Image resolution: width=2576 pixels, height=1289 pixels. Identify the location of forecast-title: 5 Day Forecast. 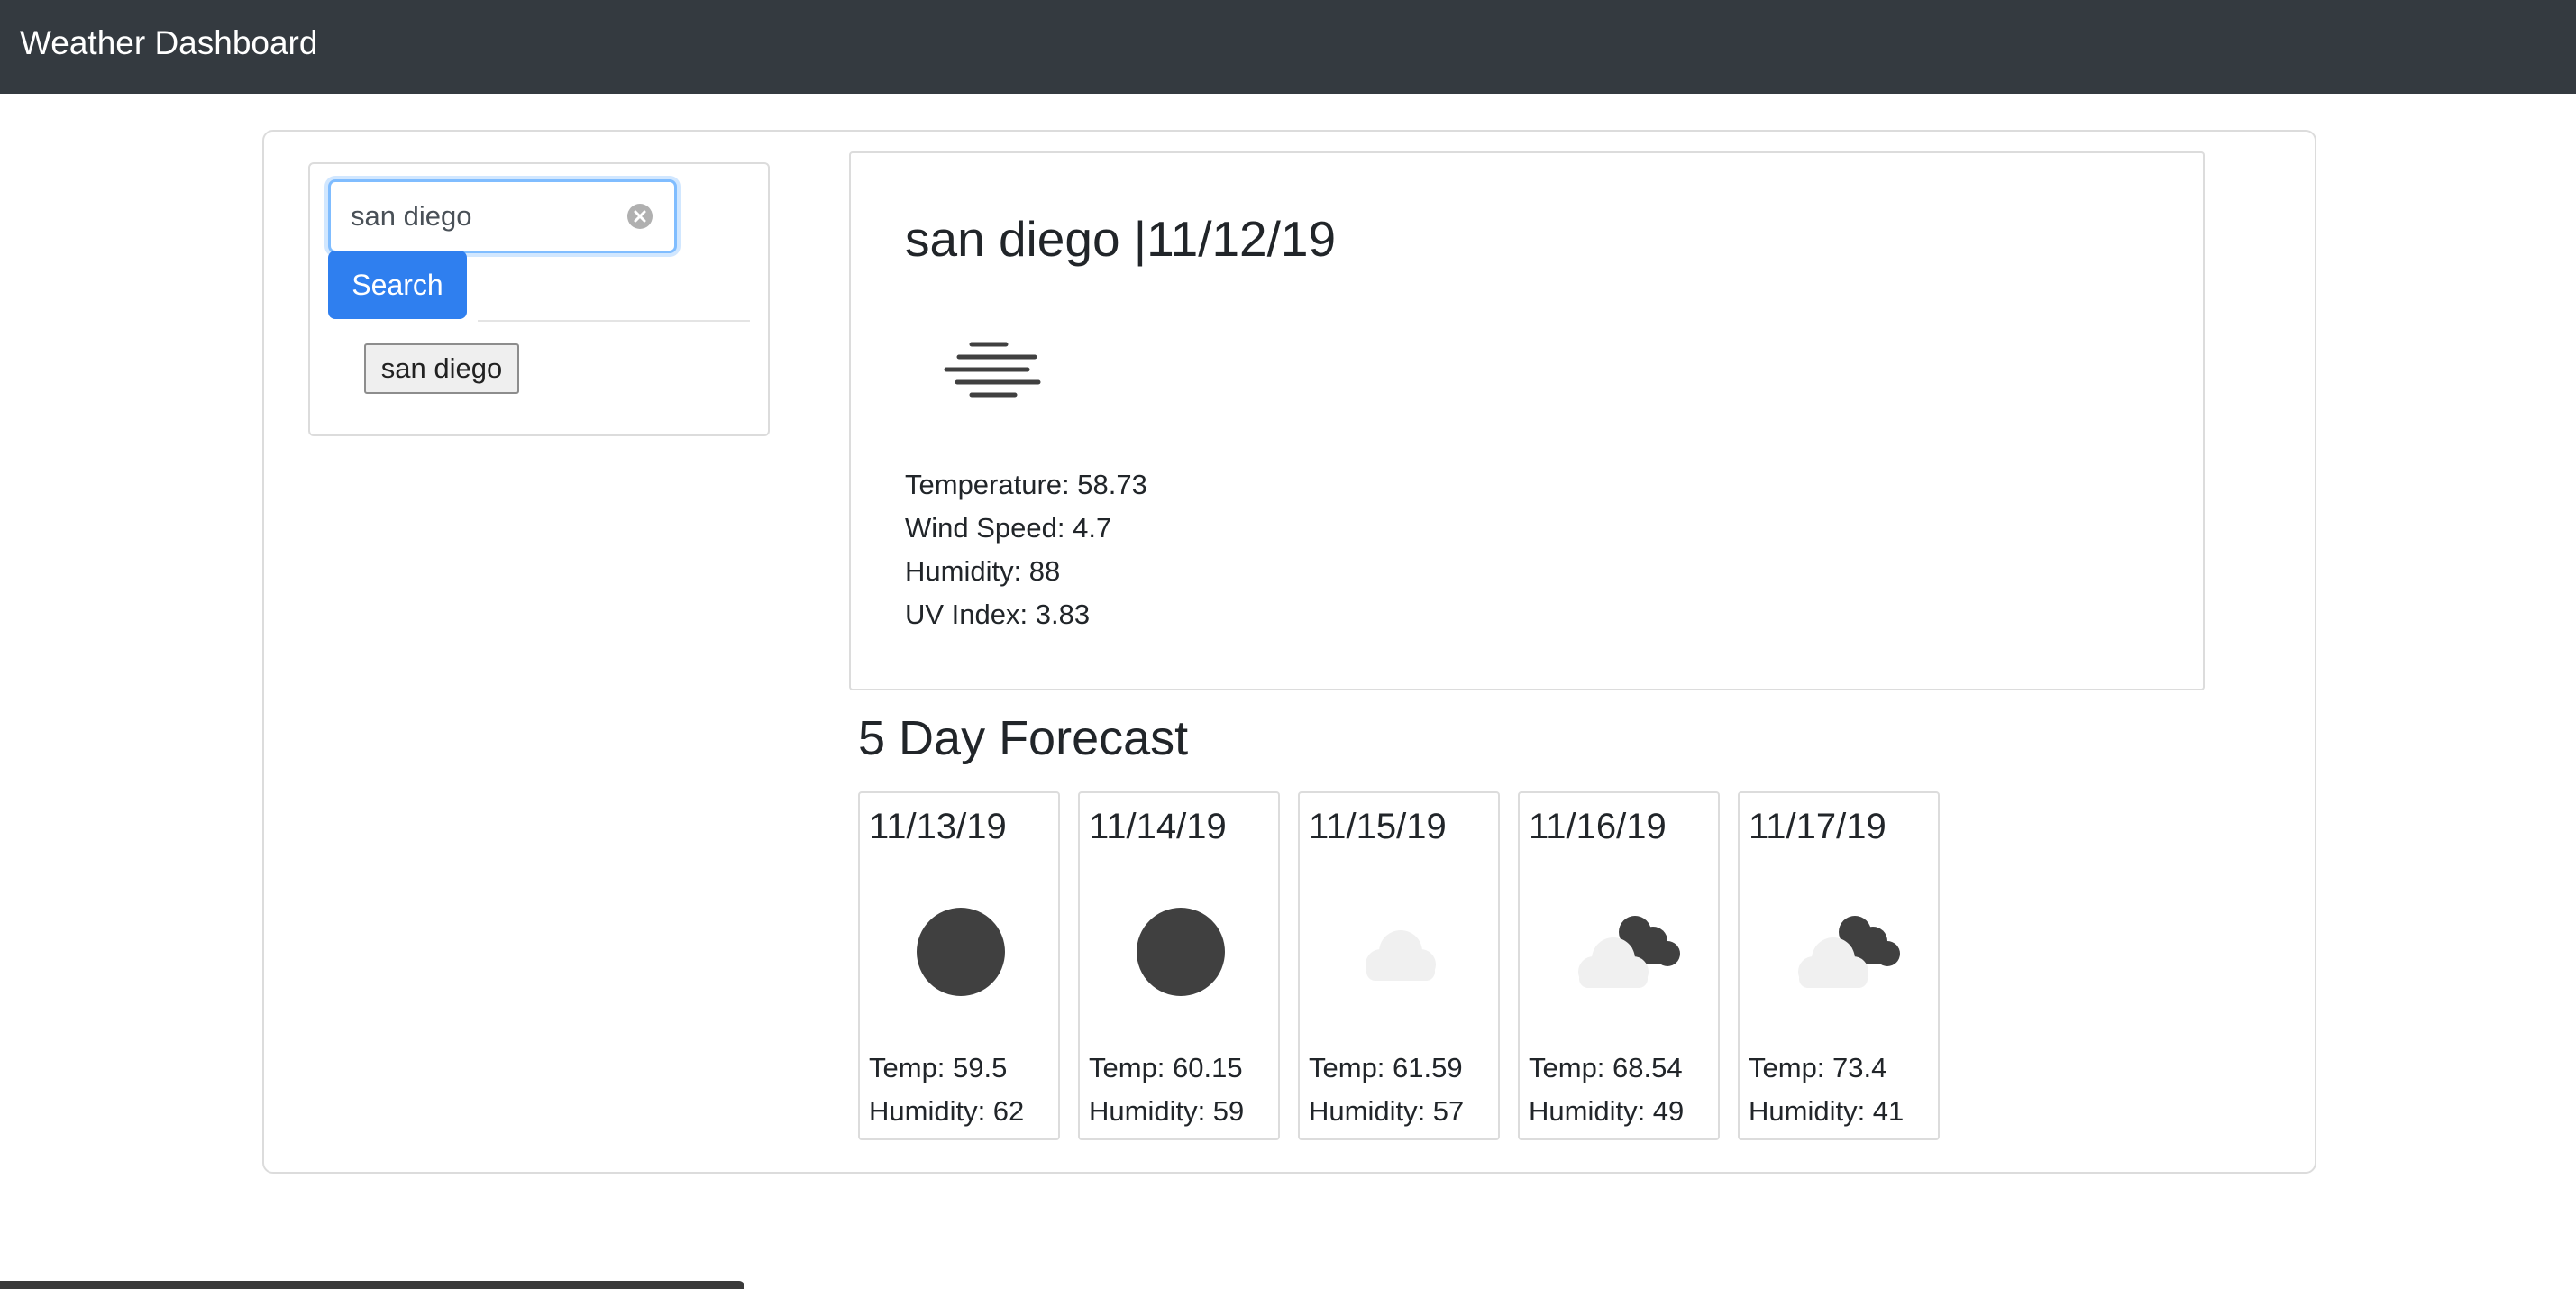
(1023, 738).